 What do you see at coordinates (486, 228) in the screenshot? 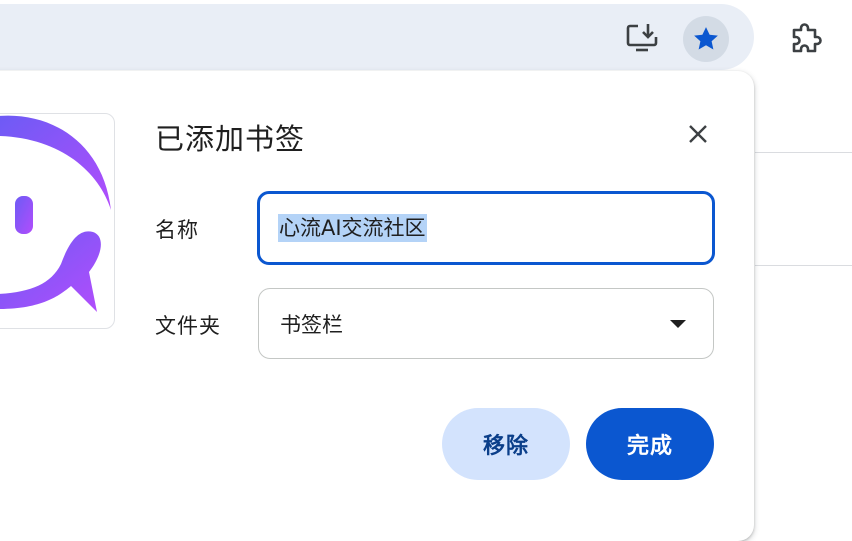
I see `bookmark-name-input: 心流AI交流社区` at bounding box center [486, 228].